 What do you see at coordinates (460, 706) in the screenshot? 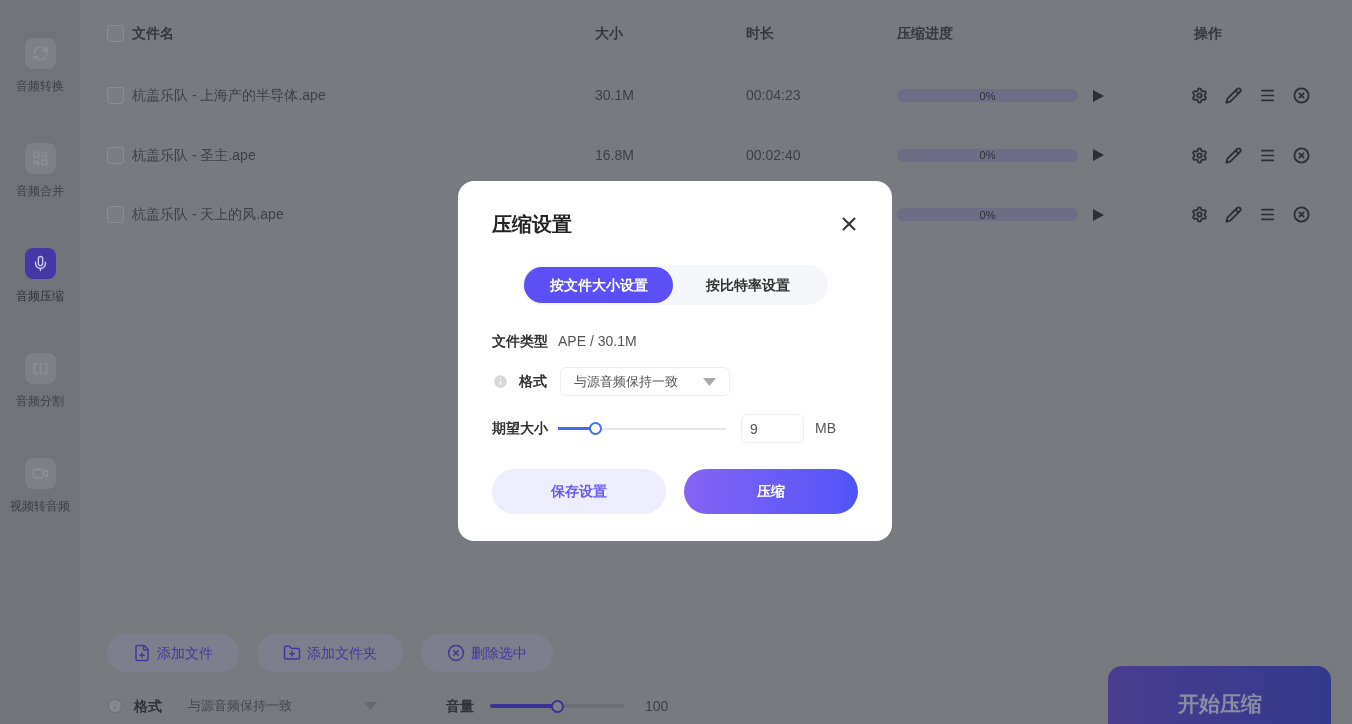
I see `volume-label: 音量` at bounding box center [460, 706].